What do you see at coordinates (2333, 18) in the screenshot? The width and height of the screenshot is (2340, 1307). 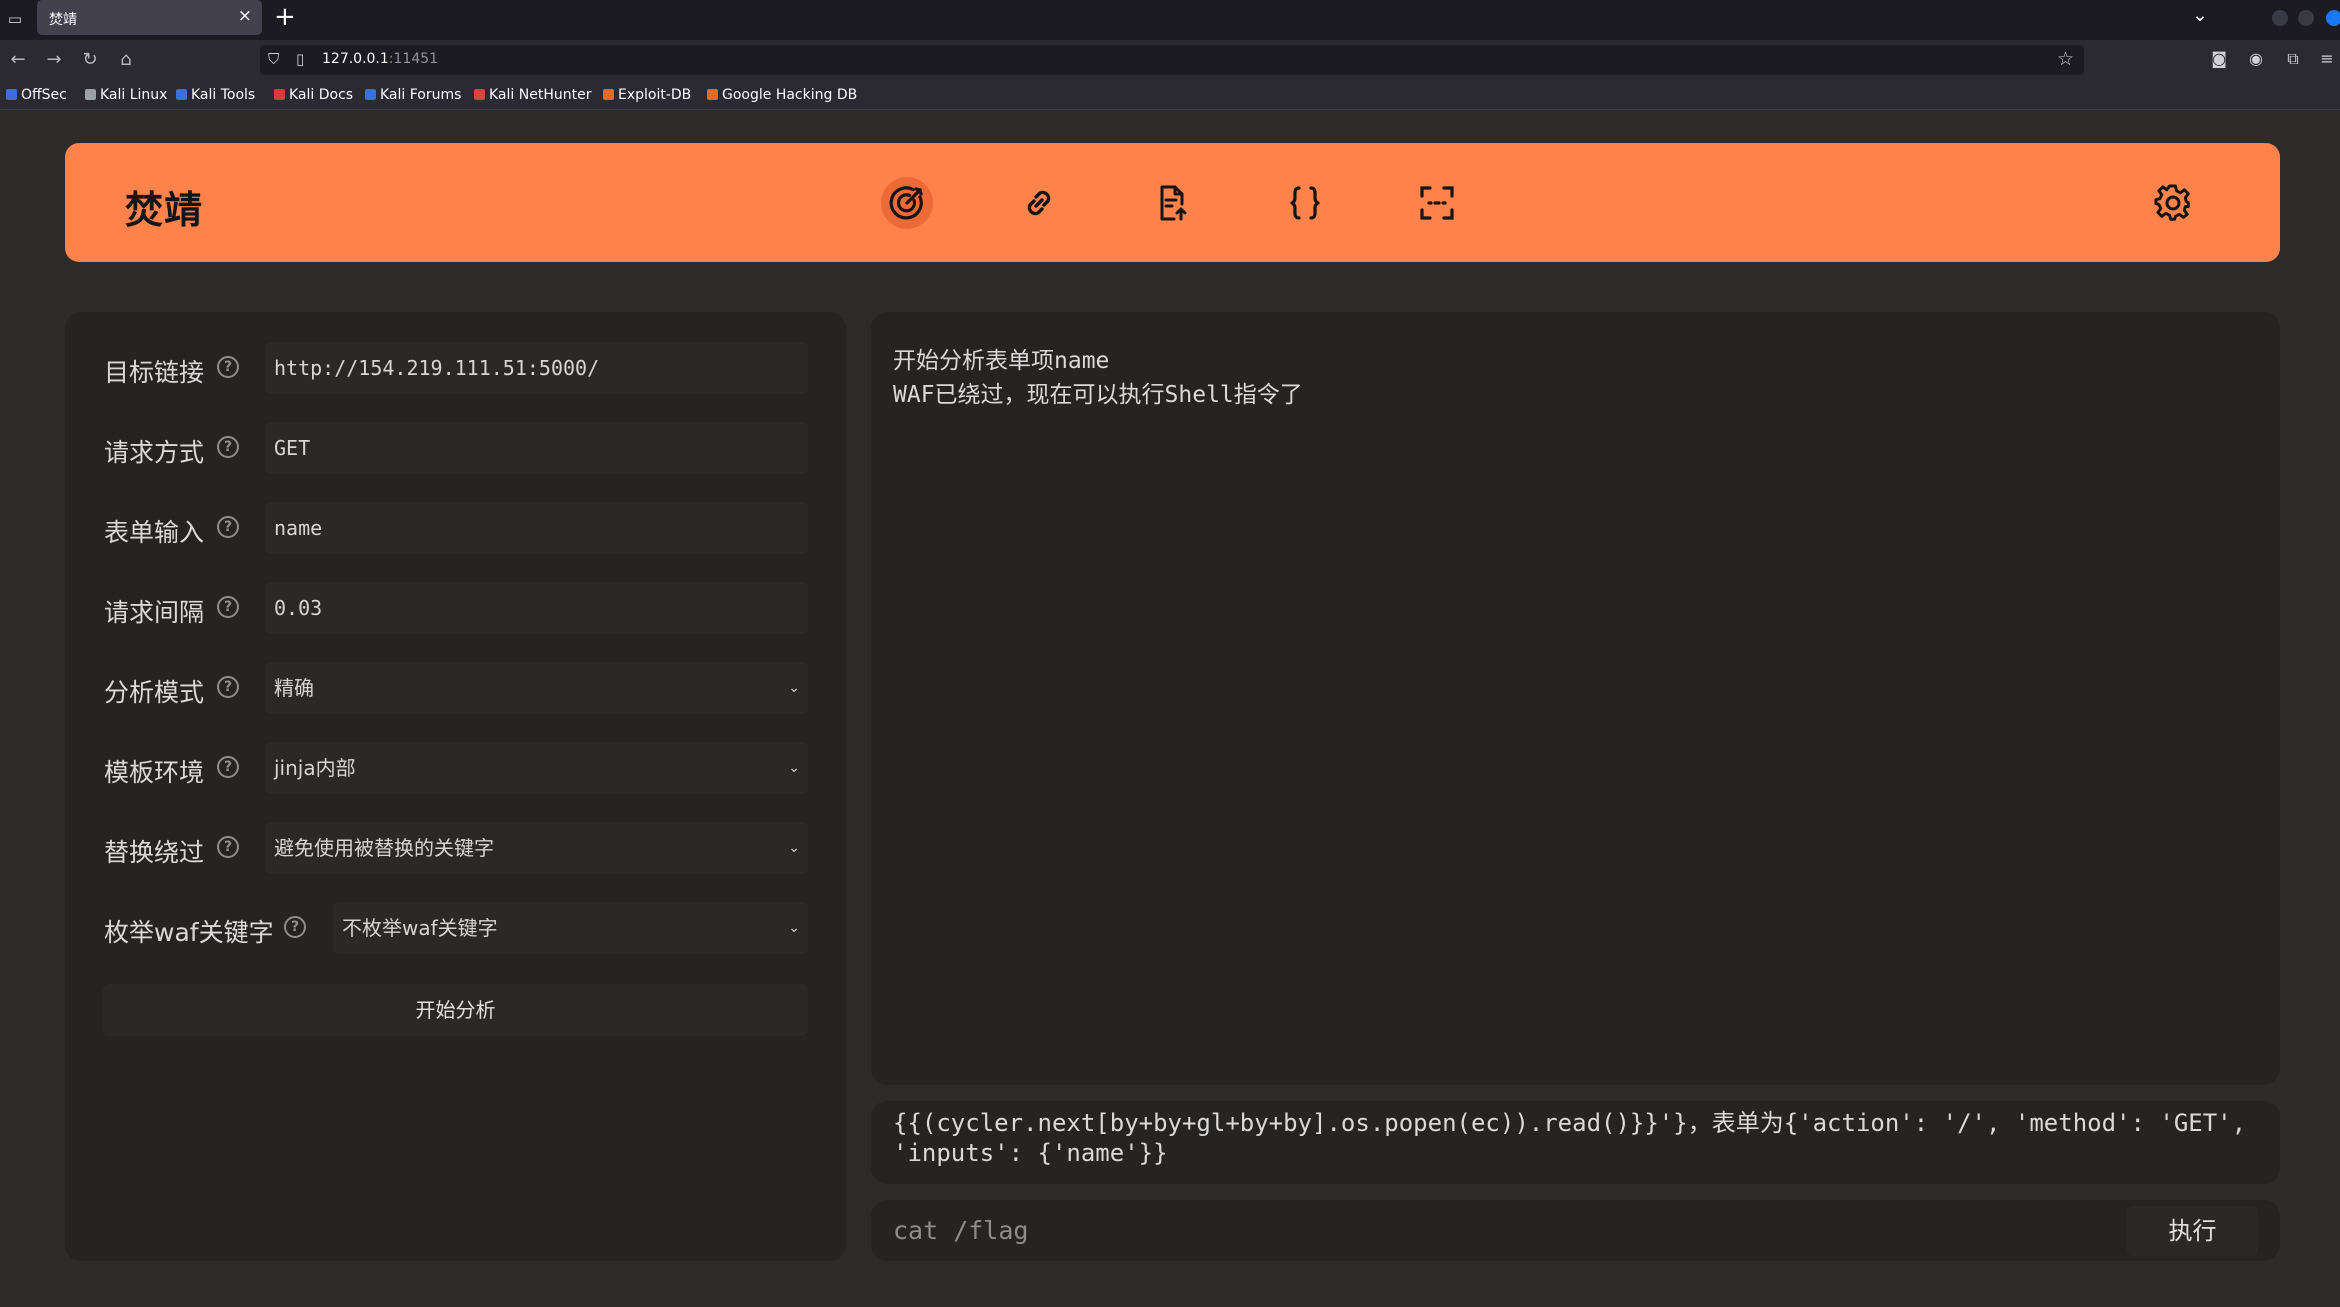 I see `window-close-button` at bounding box center [2333, 18].